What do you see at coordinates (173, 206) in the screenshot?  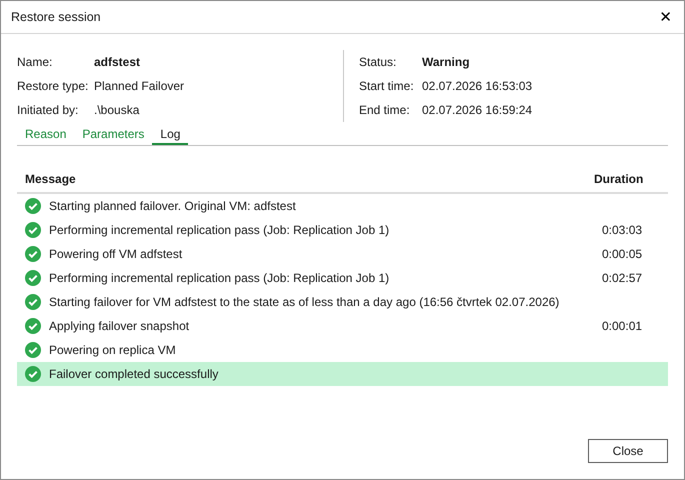 I see `table-cell-text: Starting planned failover. Original VM: adfstest` at bounding box center [173, 206].